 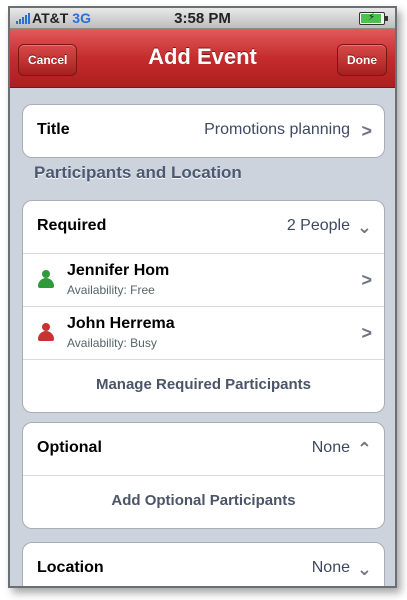 What do you see at coordinates (203, 333) in the screenshot?
I see `participant-row: John Herrema Availability: Busy >` at bounding box center [203, 333].